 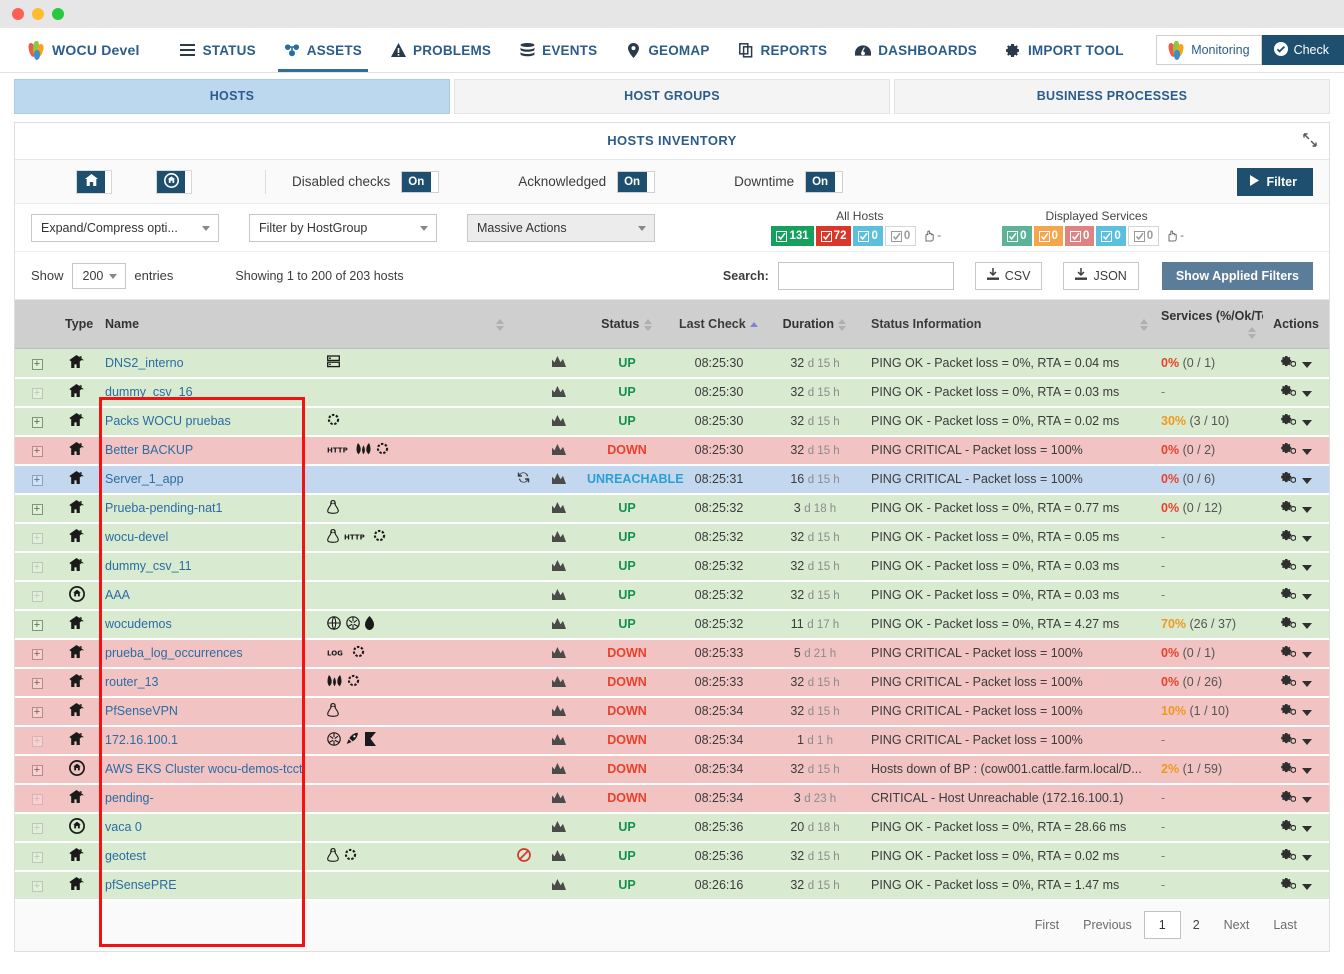 I want to click on pagination-next: Next, so click(x=1237, y=925).